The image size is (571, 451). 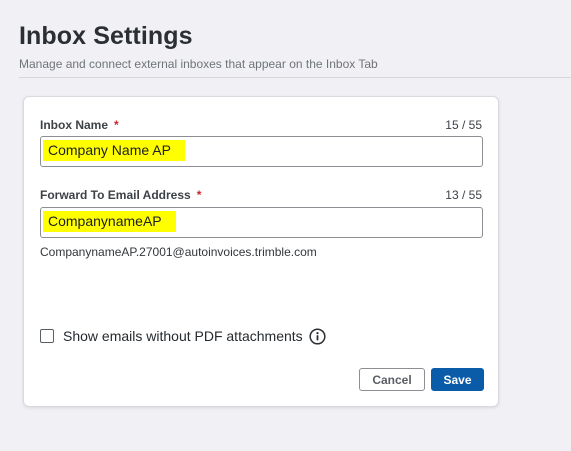 What do you see at coordinates (457, 379) in the screenshot?
I see `save-button: Save` at bounding box center [457, 379].